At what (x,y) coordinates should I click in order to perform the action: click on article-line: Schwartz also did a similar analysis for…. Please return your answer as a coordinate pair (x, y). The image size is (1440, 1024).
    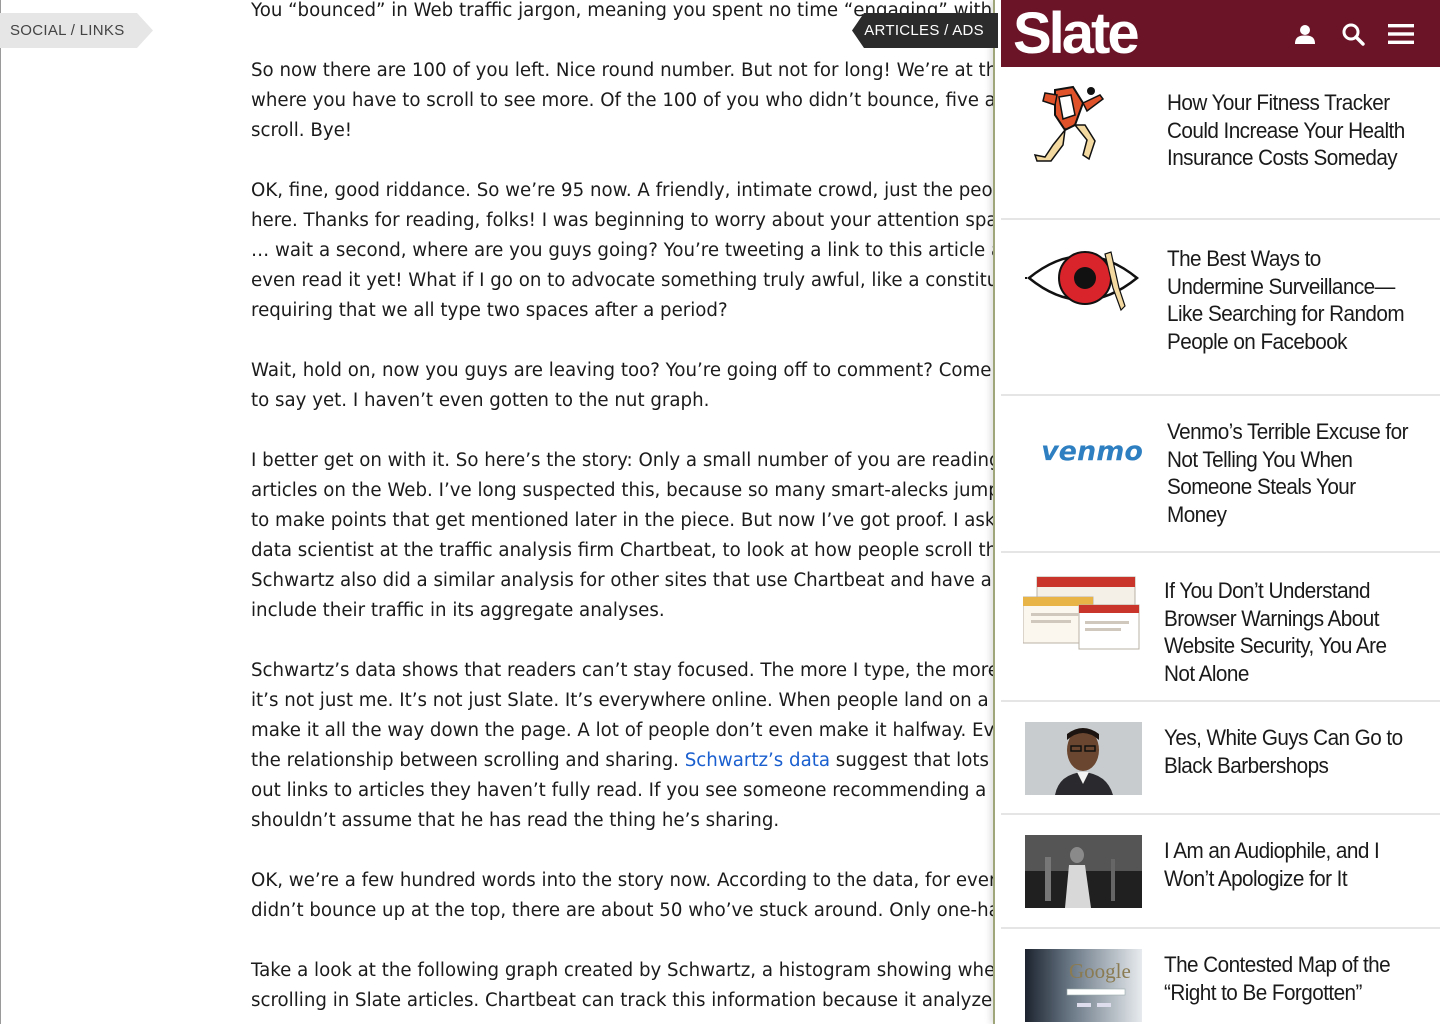
    Looking at the image, I should click on (632, 580).